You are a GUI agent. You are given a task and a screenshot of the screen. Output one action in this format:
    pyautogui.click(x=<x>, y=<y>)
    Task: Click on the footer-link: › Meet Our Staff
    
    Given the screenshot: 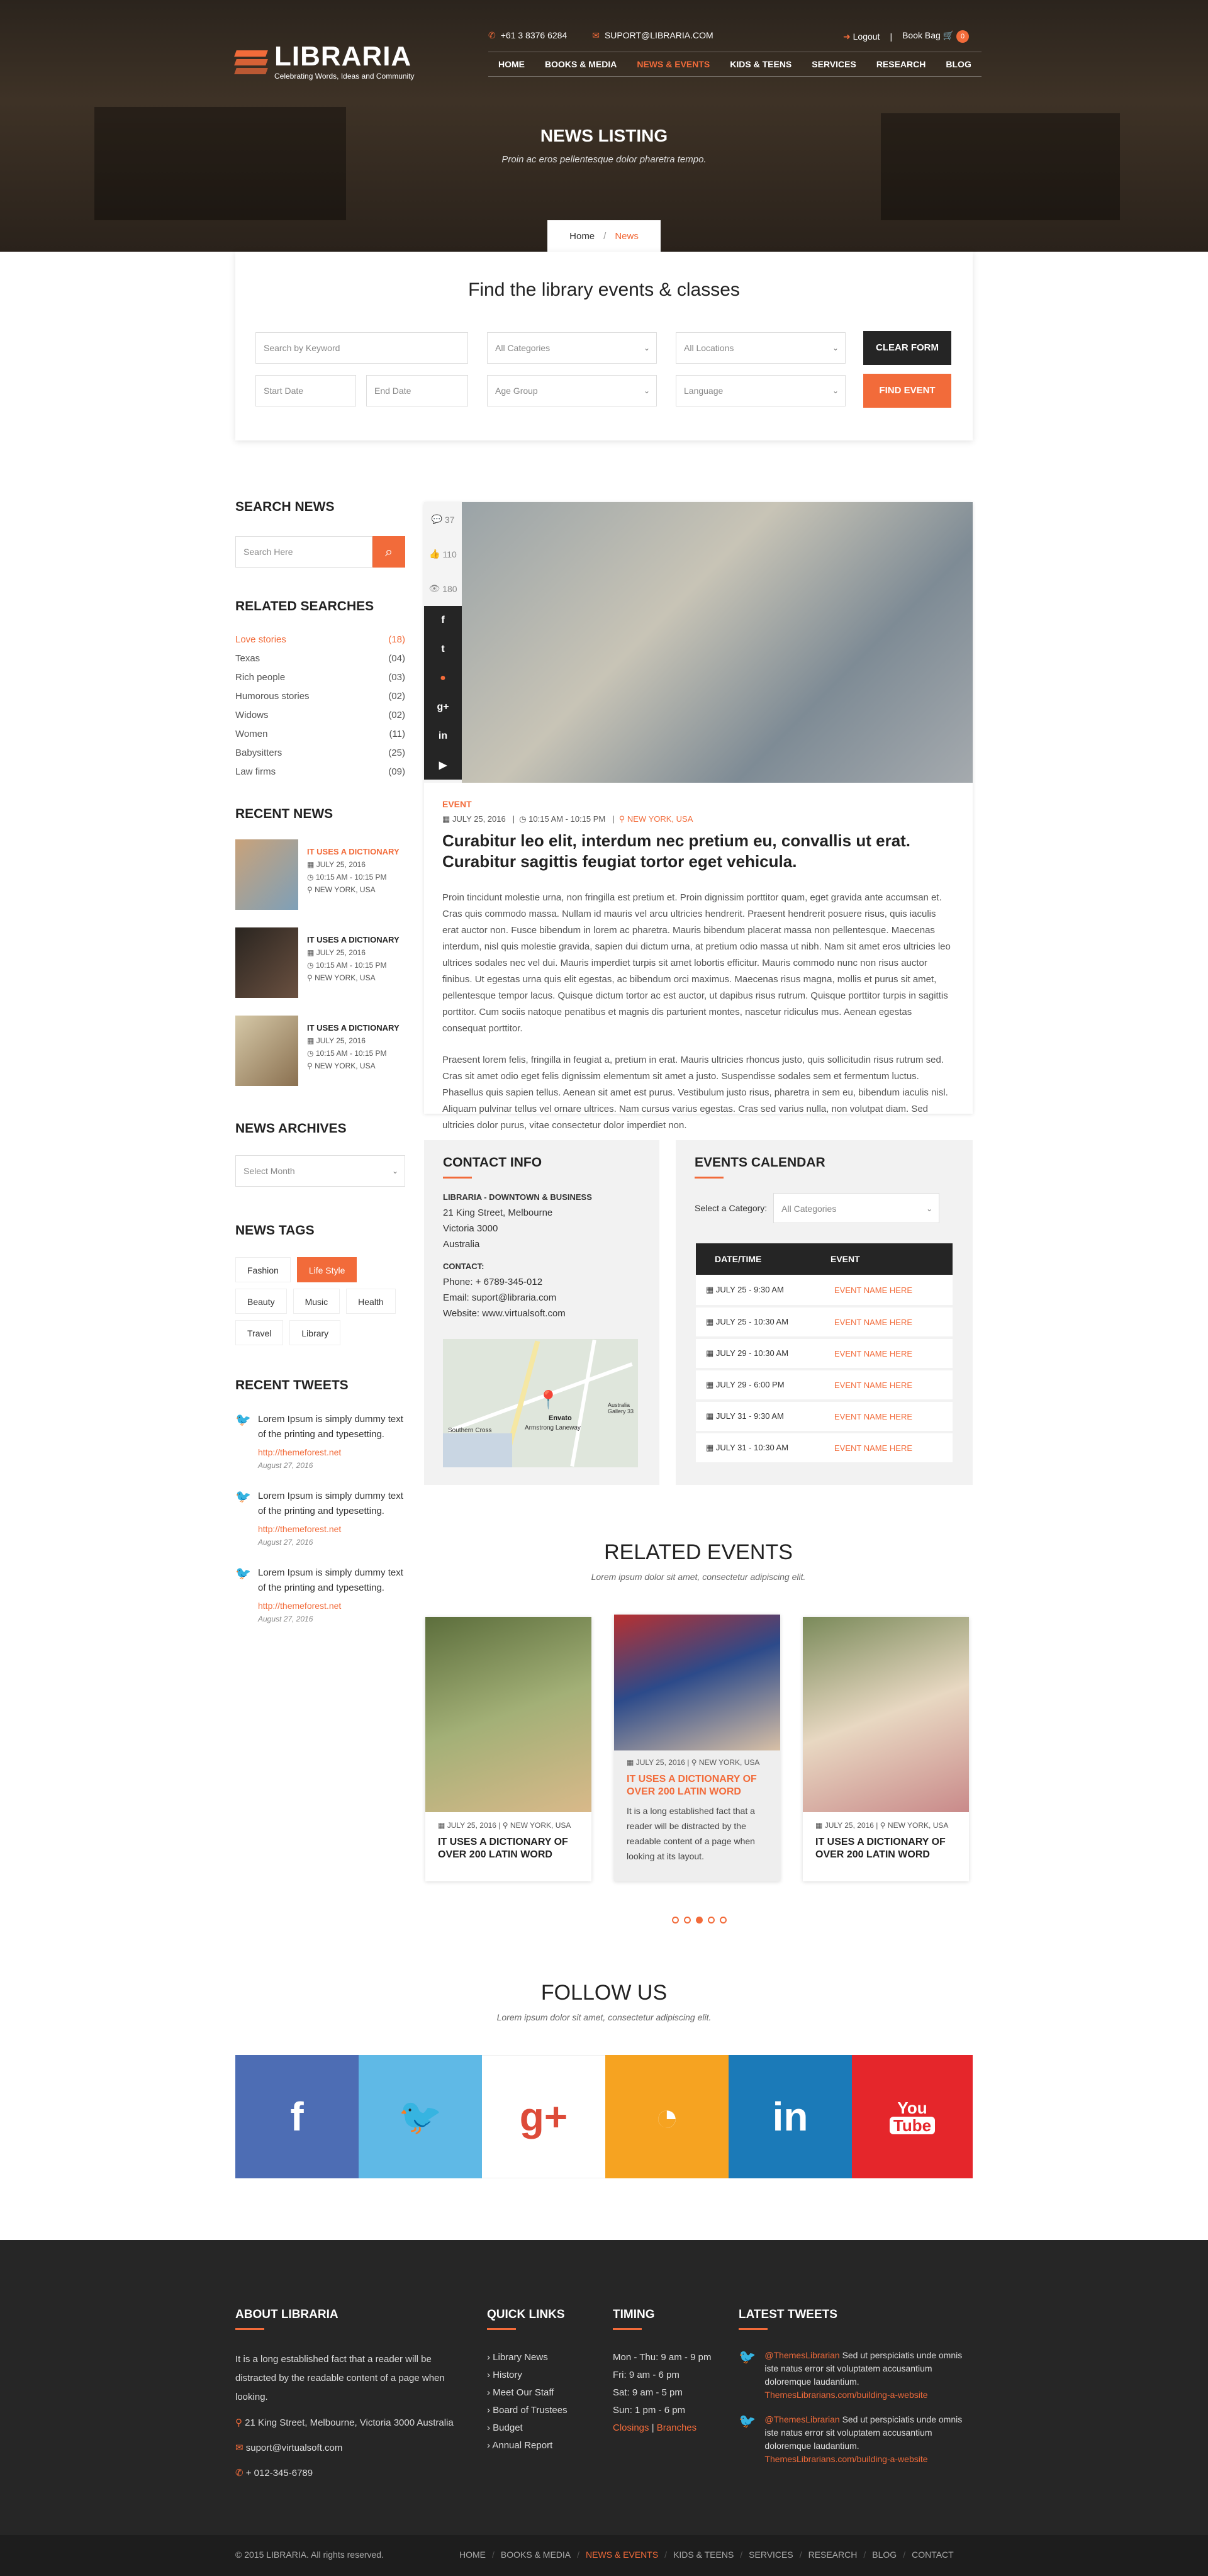 What is the action you would take?
    pyautogui.click(x=540, y=2393)
    